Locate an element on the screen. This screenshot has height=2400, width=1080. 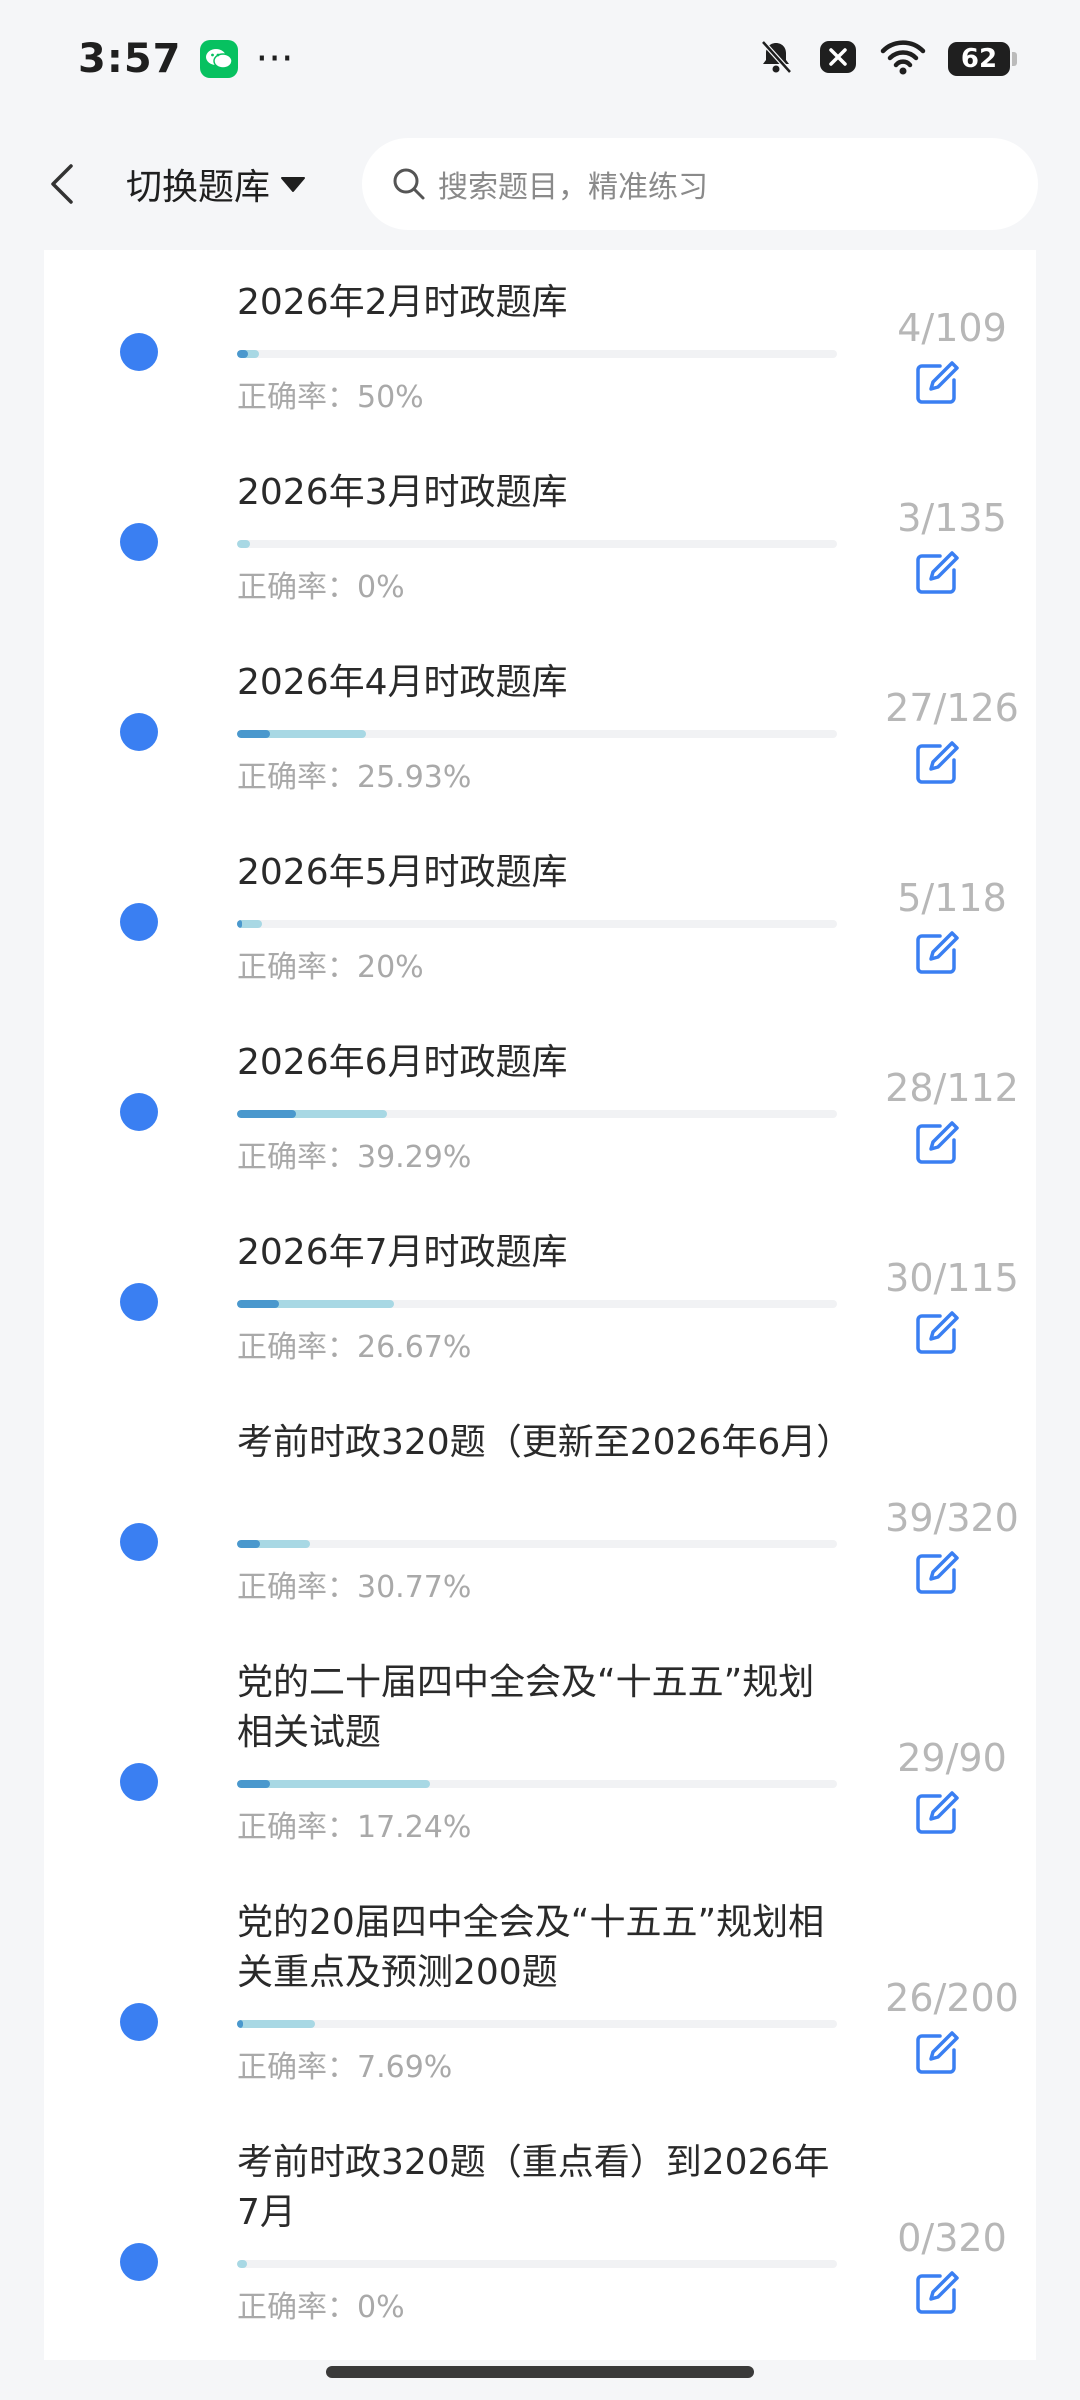
list-item: 党的二十届四中全会及“十五五”规划相关试题 正确率：17.24% 29/90 is located at coordinates (540, 1750).